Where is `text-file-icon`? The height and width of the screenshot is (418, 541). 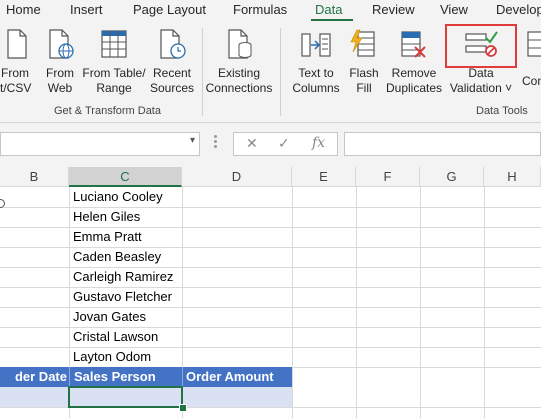 text-file-icon is located at coordinates (17, 44).